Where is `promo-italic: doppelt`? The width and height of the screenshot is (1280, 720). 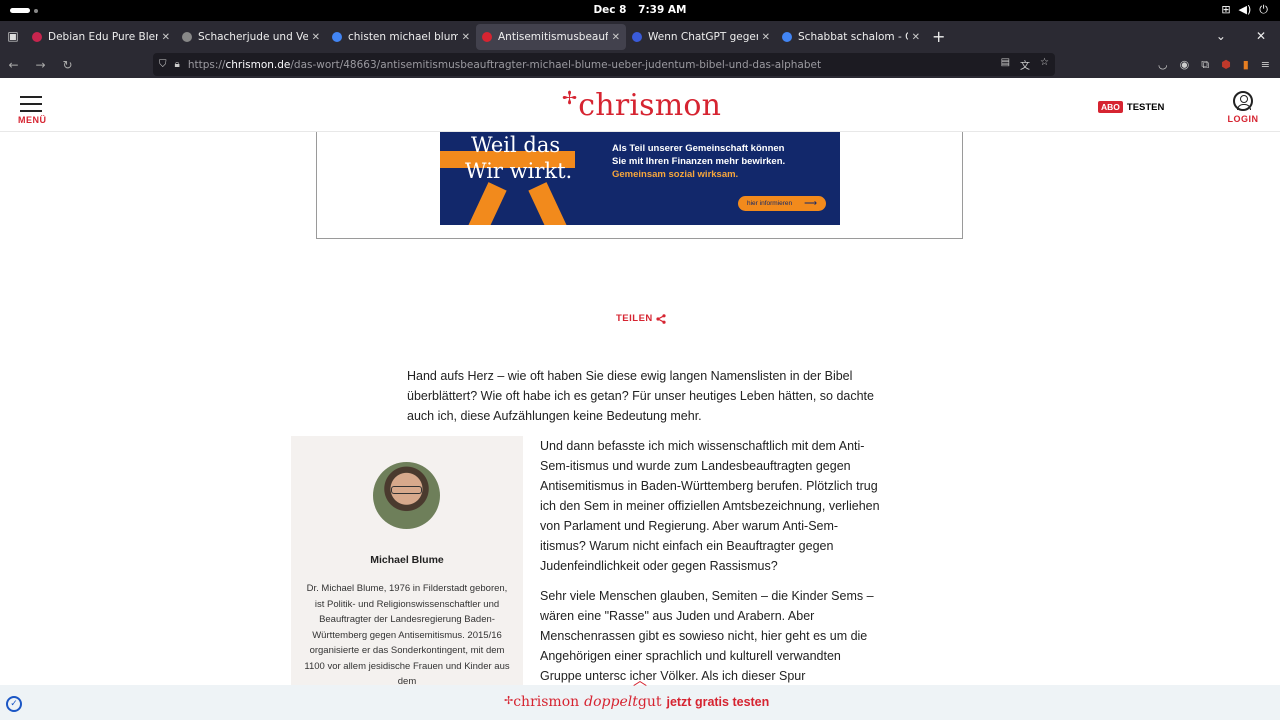 promo-italic: doppelt is located at coordinates (611, 702).